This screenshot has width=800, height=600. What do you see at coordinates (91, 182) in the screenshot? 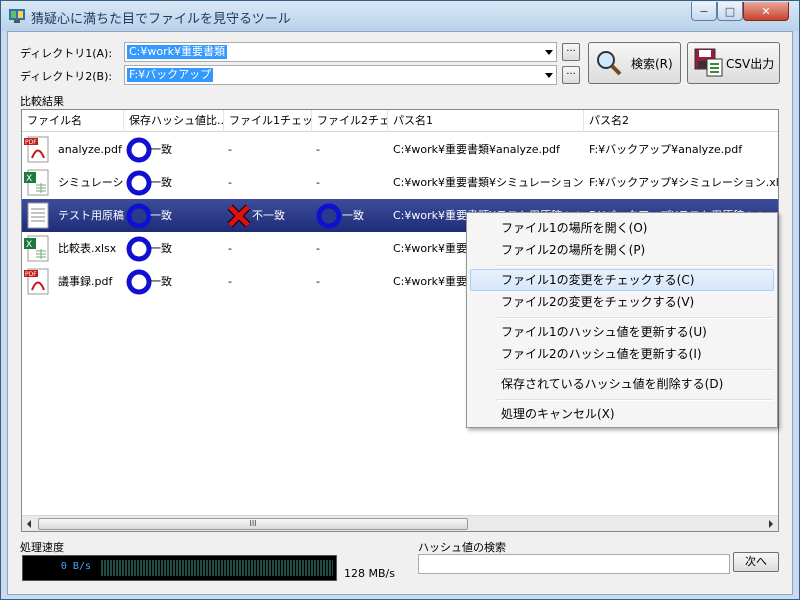
I see `file-name-cell: シミュレーション.xls` at bounding box center [91, 182].